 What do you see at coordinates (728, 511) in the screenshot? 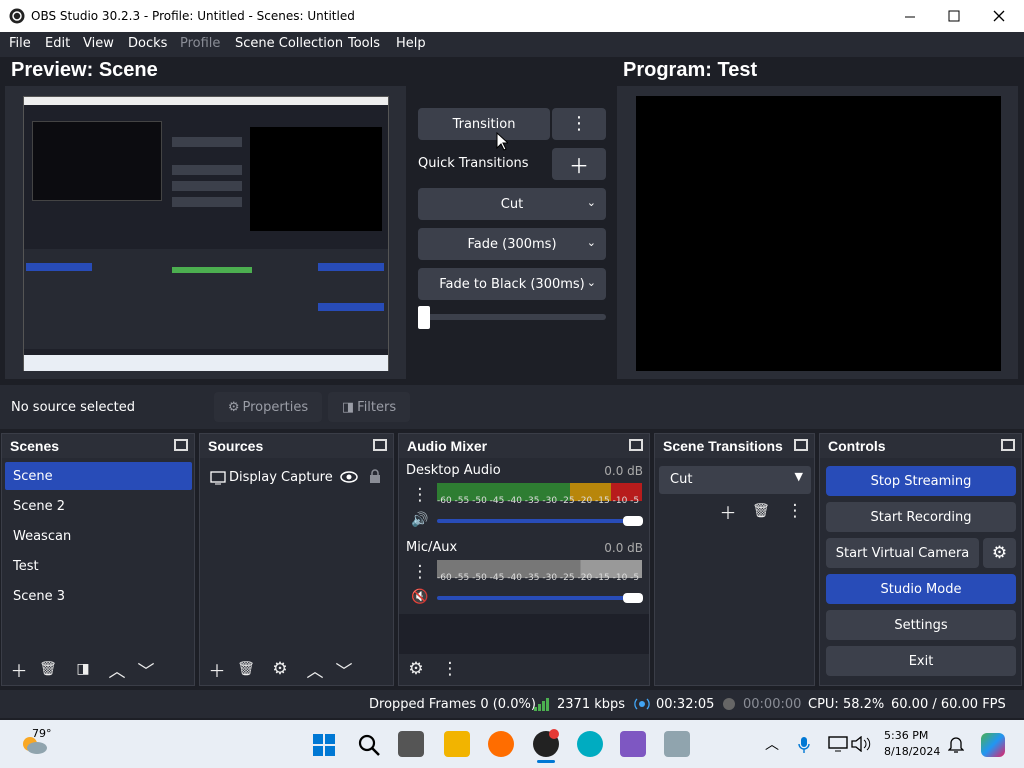
I see `add-transition-icon: ＋` at bounding box center [728, 511].